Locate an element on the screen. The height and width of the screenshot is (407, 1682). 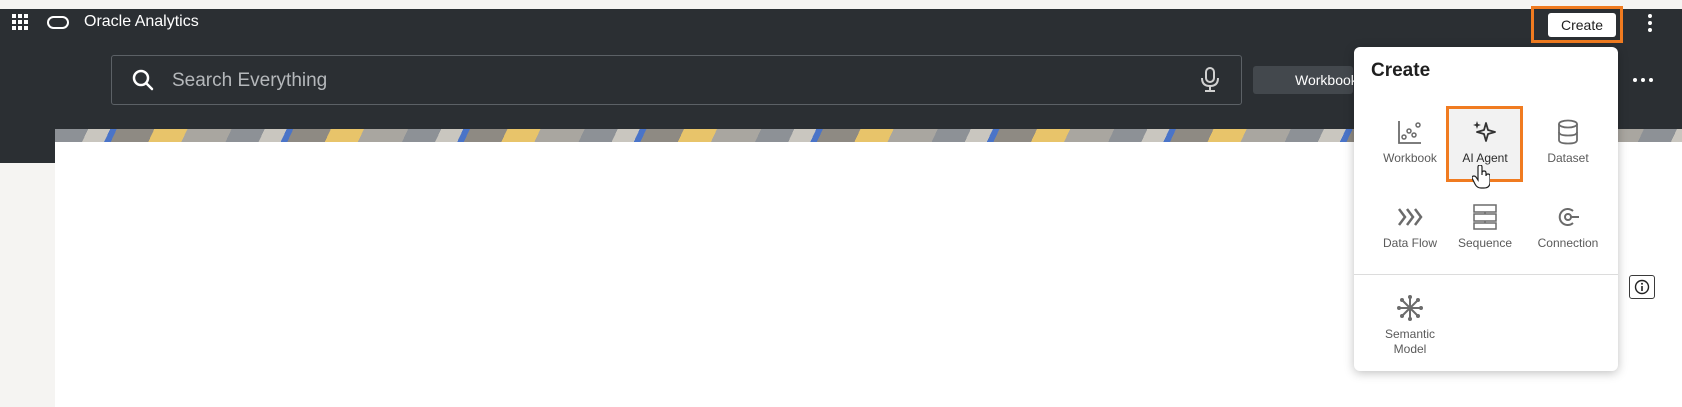
top-gap is located at coordinates (841, 4).